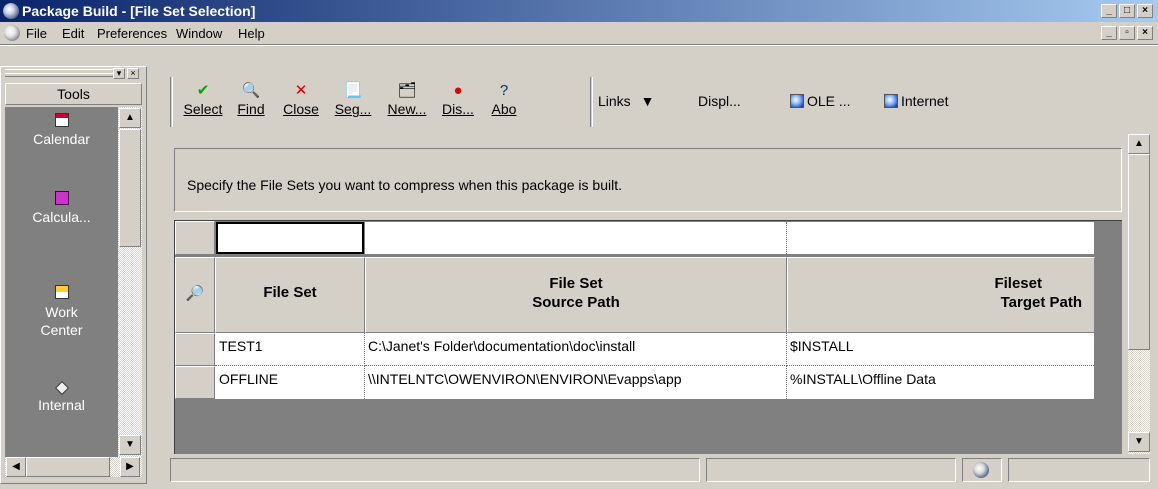  What do you see at coordinates (579, 45) in the screenshot?
I see `menu-divider` at bounding box center [579, 45].